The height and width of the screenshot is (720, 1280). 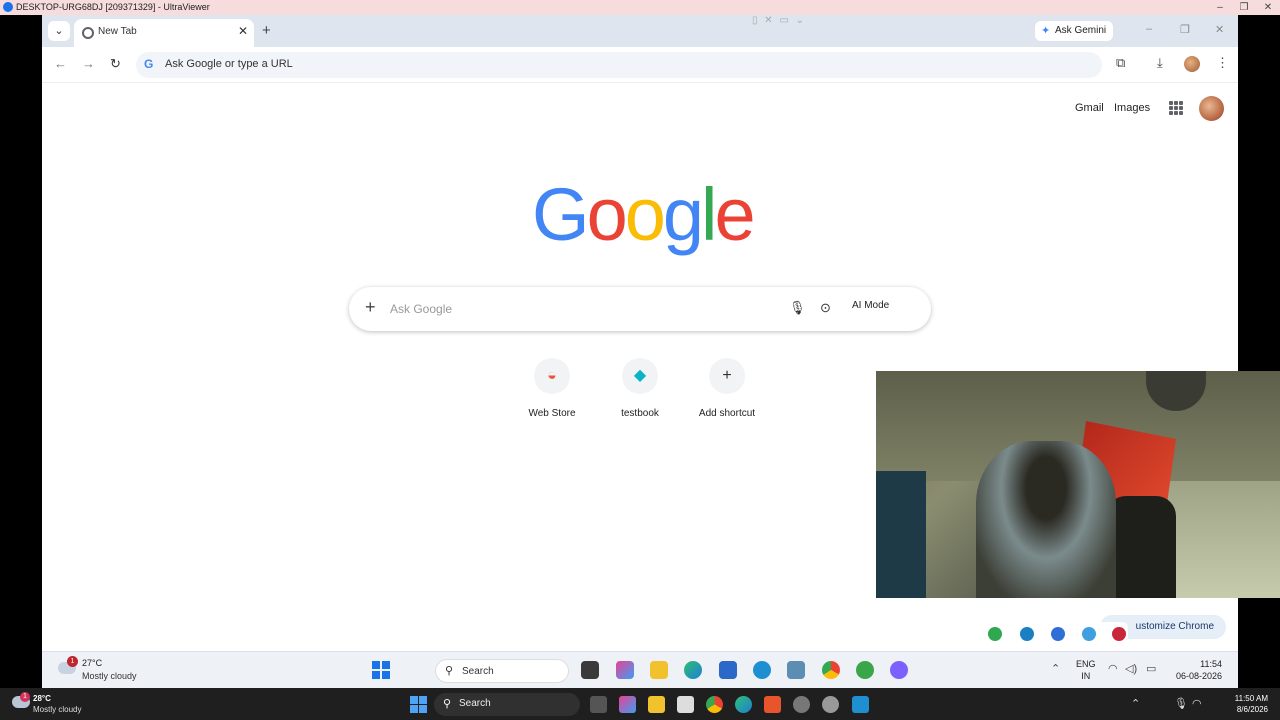 I want to click on chrome-maximize-button: ❐, so click(x=1185, y=29).